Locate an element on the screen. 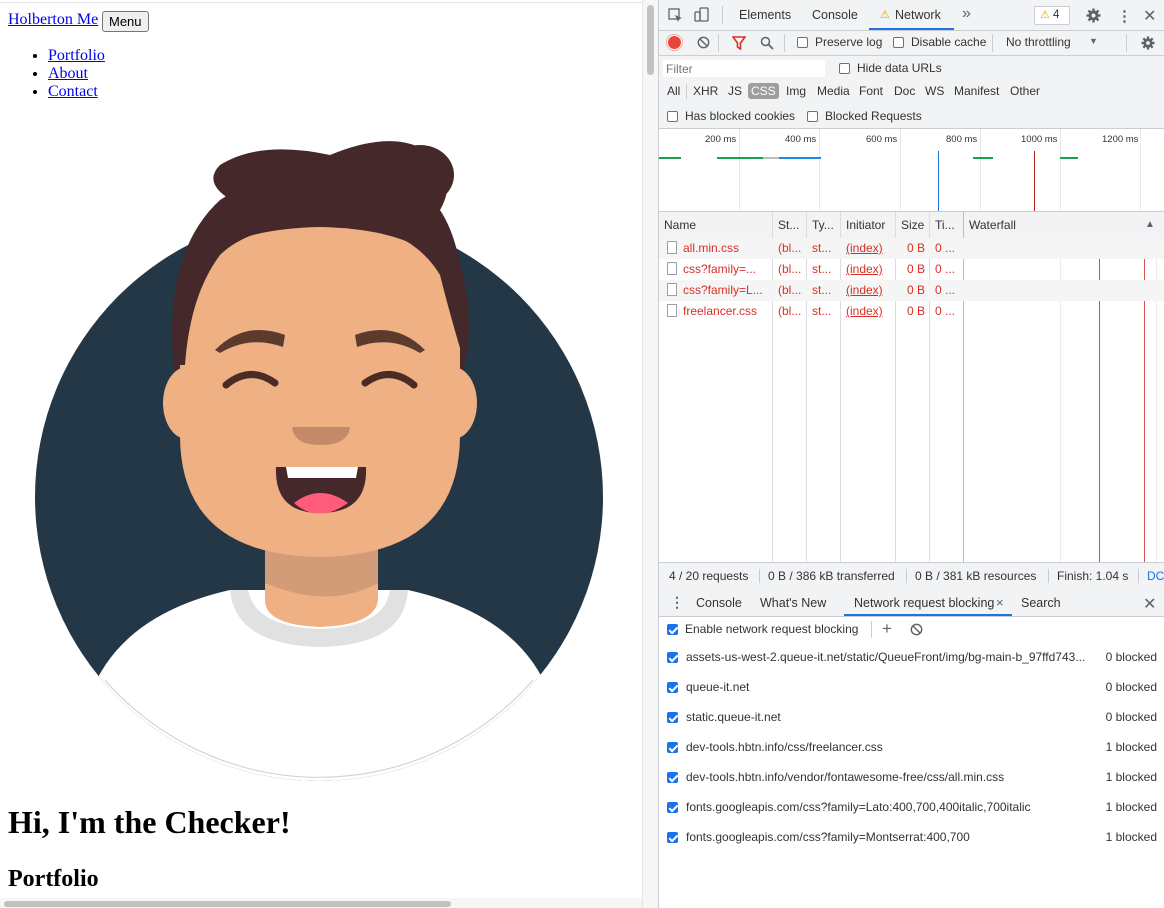 This screenshot has height=908, width=1164. search-icon is located at coordinates (767, 43).